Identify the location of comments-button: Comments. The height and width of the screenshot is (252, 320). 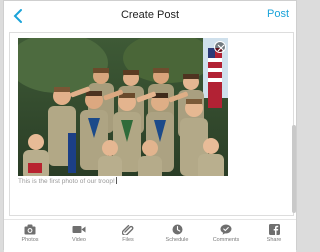
(226, 233).